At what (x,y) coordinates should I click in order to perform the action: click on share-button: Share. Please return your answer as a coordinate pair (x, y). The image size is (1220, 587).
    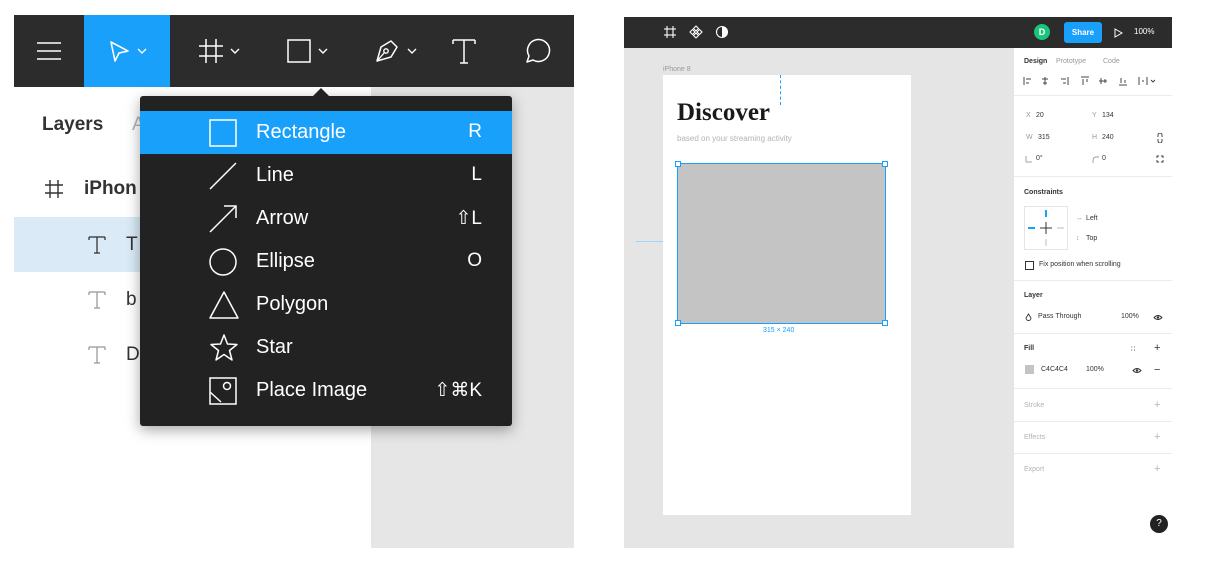
    Looking at the image, I should click on (1083, 32).